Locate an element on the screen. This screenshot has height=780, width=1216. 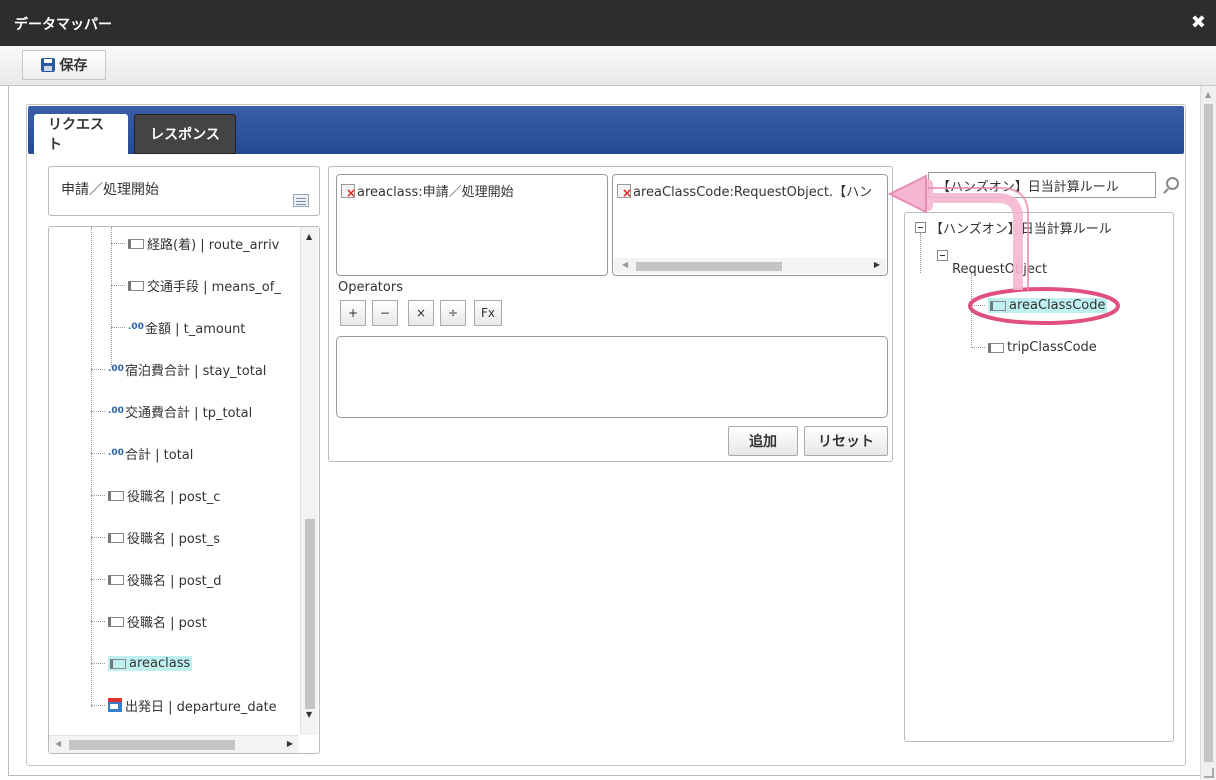
tree-item-label: 交通手段 | means_of_ is located at coordinates (214, 287).